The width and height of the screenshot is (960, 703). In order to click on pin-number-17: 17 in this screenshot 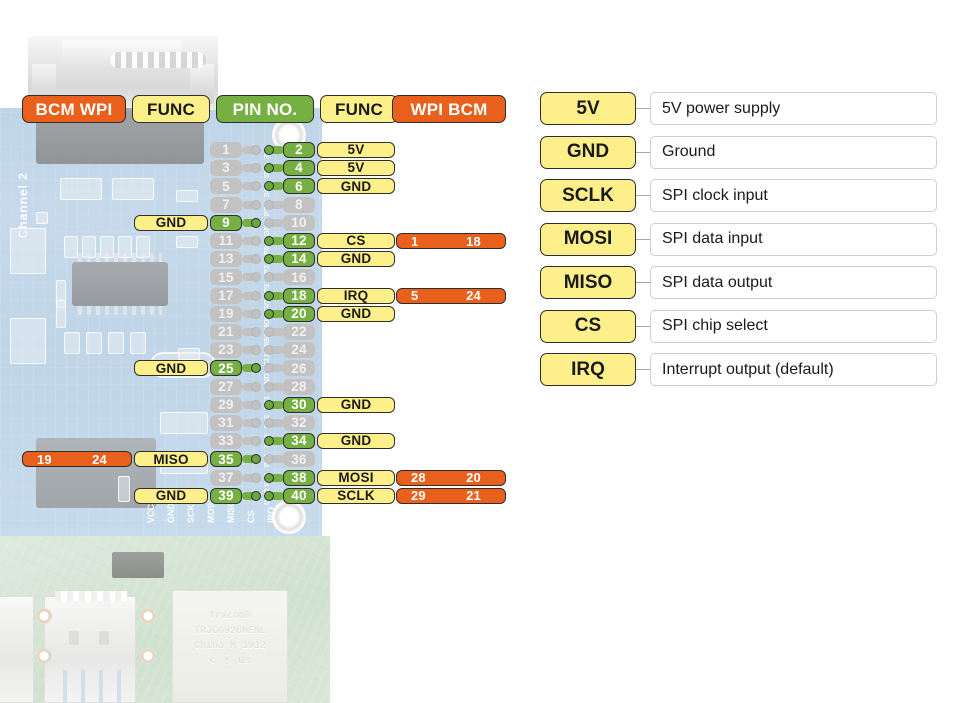, I will do `click(226, 295)`.